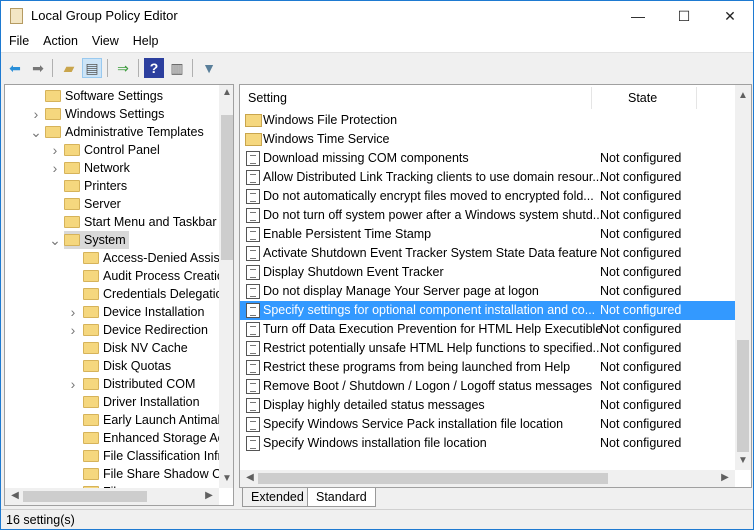  Describe the element at coordinates (277, 497) in the screenshot. I see `tab-extended: Extended` at that location.